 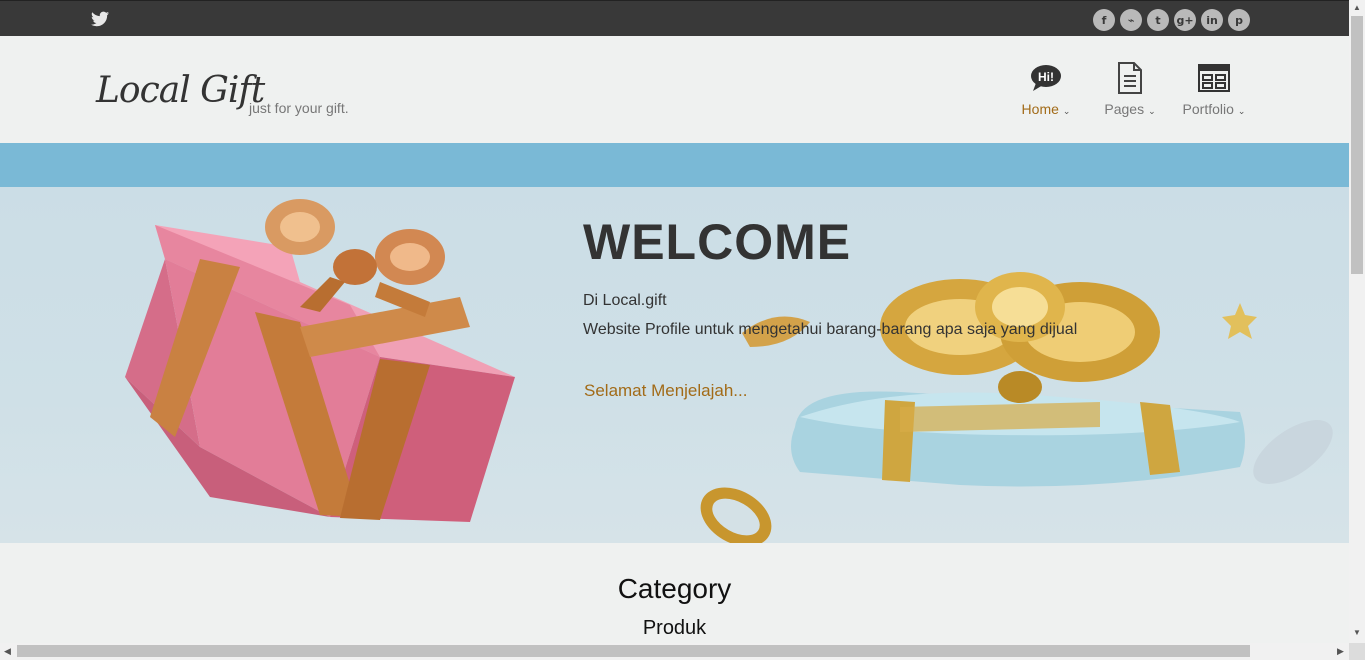 What do you see at coordinates (1239, 20) in the screenshot?
I see `pinterest-icon: p` at bounding box center [1239, 20].